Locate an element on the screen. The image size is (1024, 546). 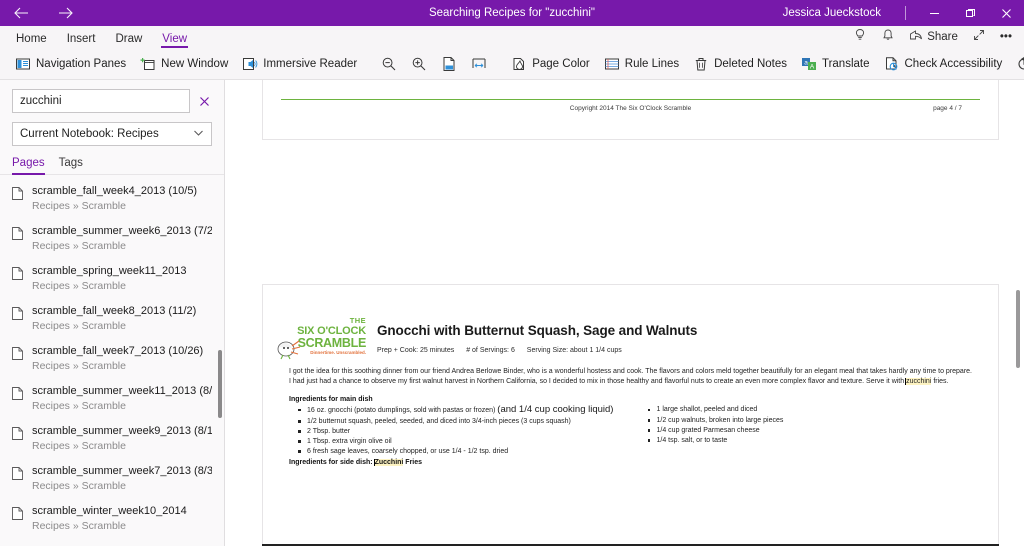
tab-draw: Draw is located at coordinates (128, 40).